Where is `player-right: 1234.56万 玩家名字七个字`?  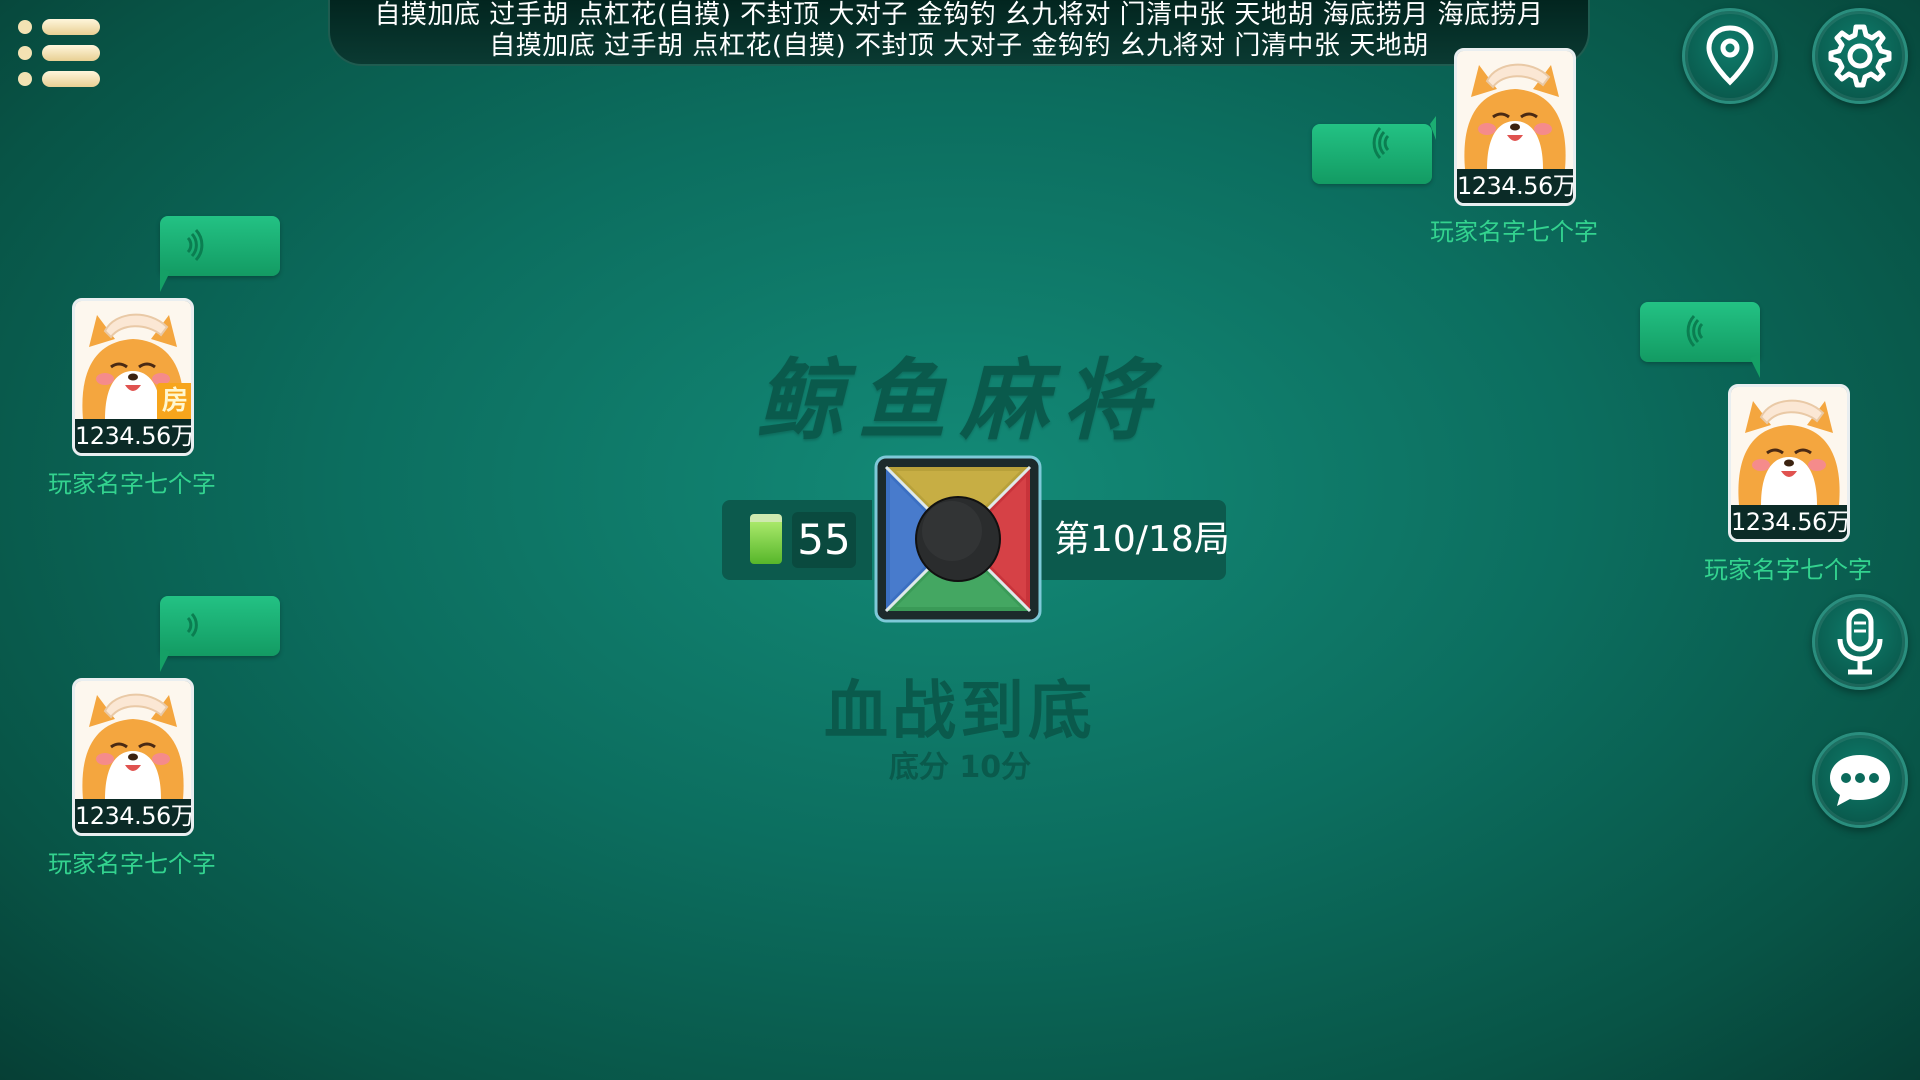
player-right: 1234.56万 玩家名字七个字 is located at coordinates (1788, 484).